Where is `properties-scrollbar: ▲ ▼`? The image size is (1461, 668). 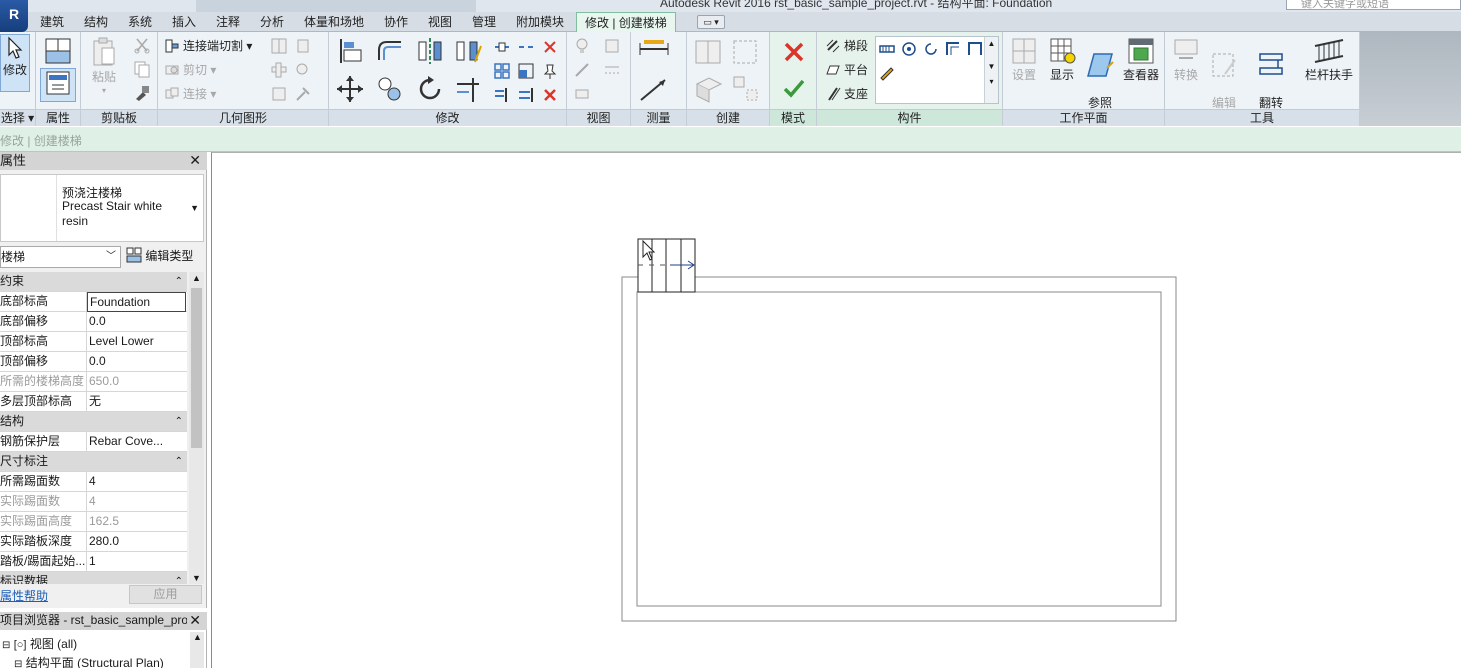
properties-scrollbar: ▲ ▼ is located at coordinates (196, 428).